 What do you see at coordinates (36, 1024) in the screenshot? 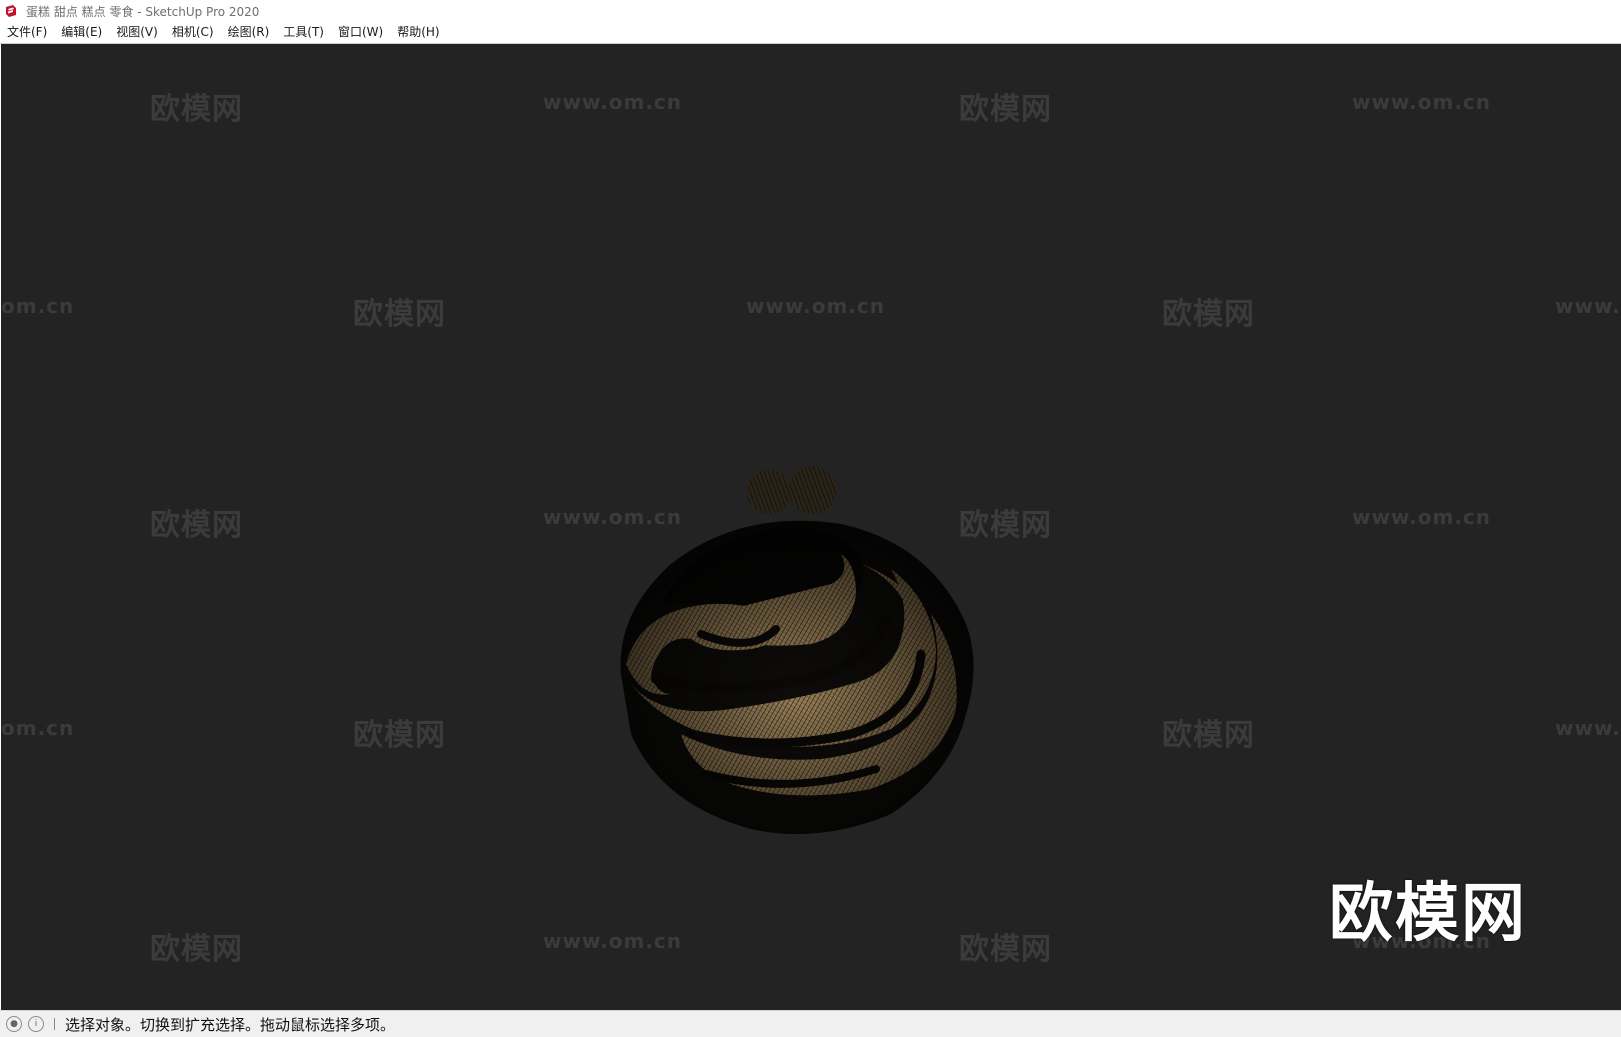
I see `info-icon: i` at bounding box center [36, 1024].